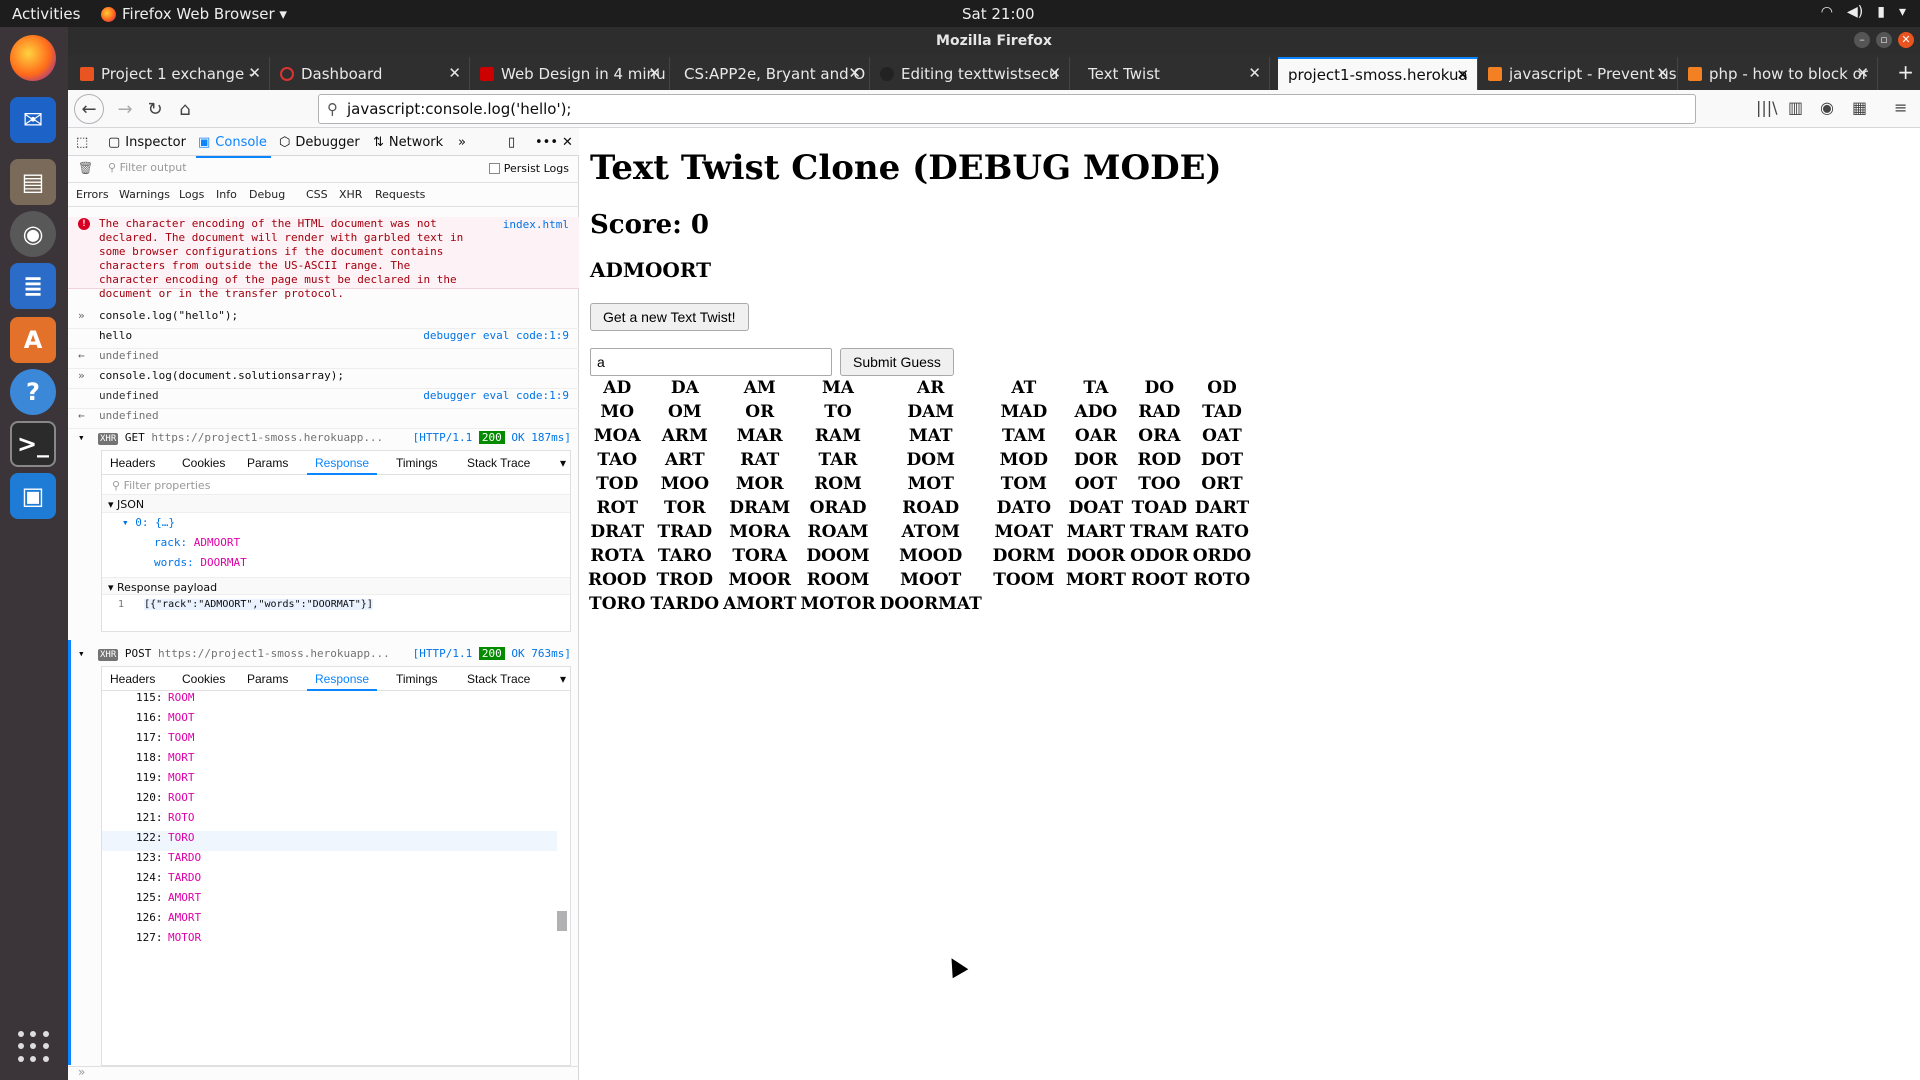 This screenshot has width=1920, height=1080. What do you see at coordinates (46, 14) in the screenshot?
I see `activities-button: Activities` at bounding box center [46, 14].